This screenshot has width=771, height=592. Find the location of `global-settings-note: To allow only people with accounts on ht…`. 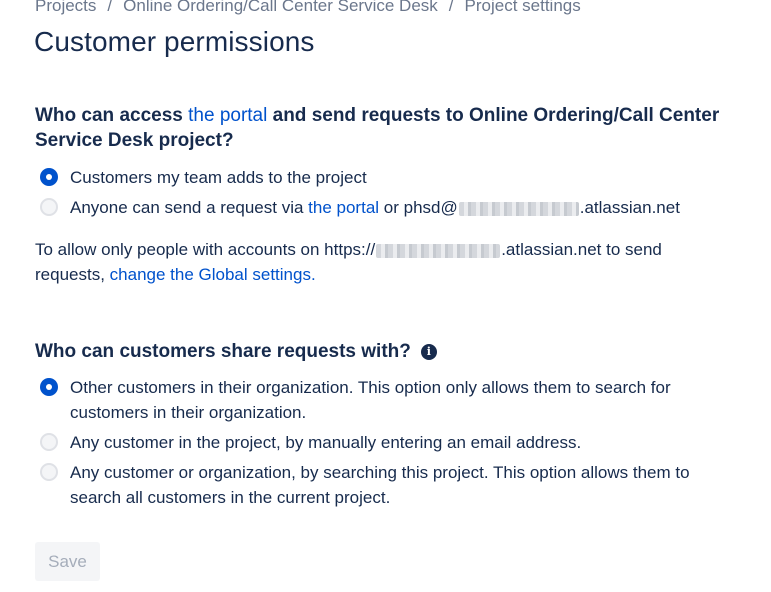

global-settings-note: To allow only people with accounts on ht… is located at coordinates (385, 262).